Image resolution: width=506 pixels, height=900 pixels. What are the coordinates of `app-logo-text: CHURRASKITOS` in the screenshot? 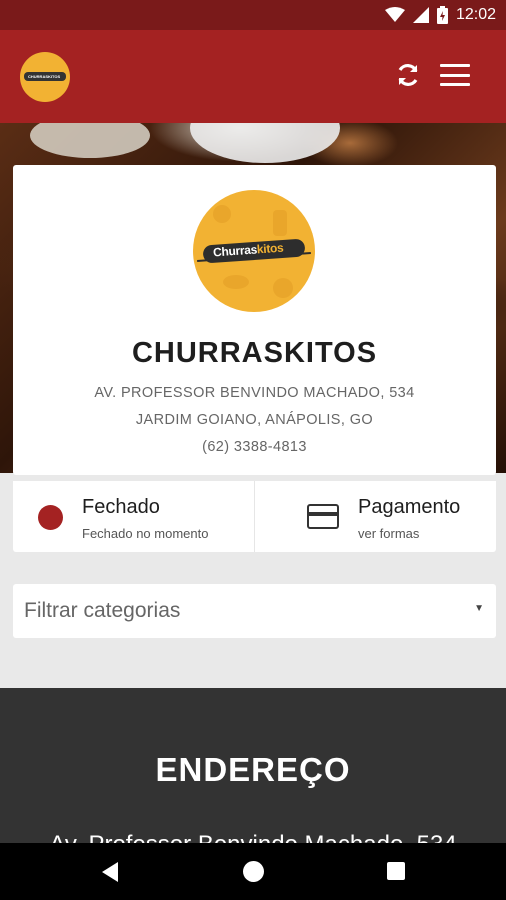 It's located at (44, 76).